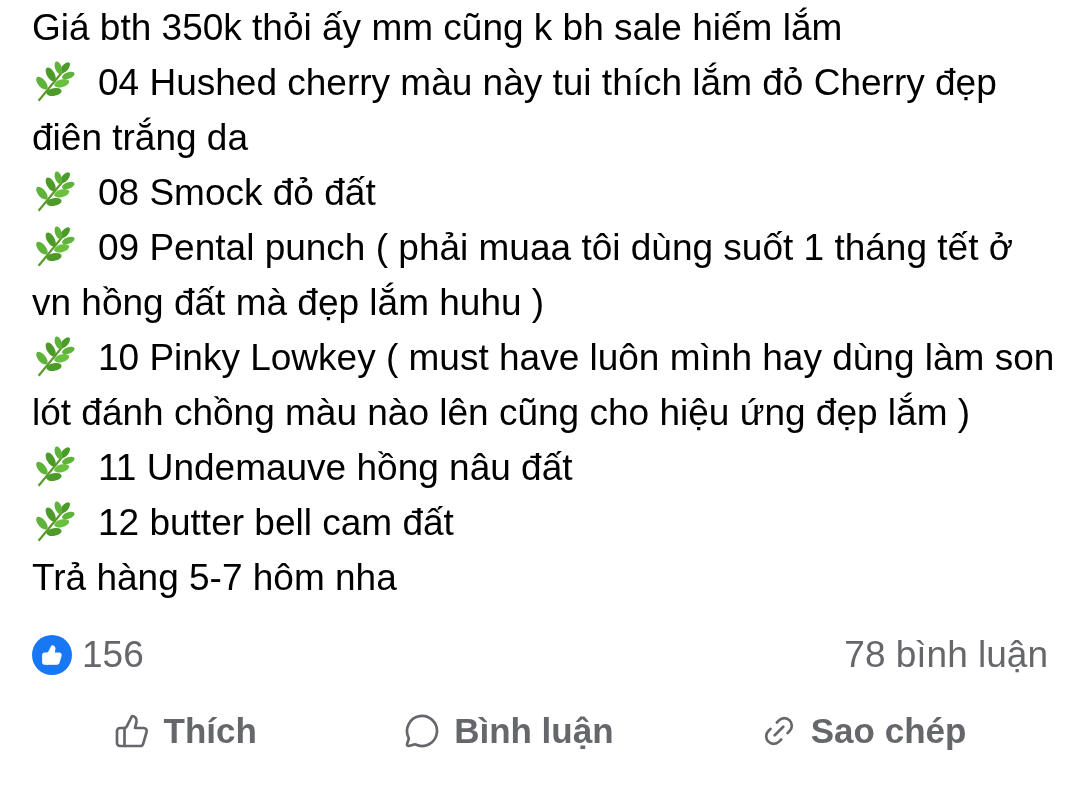 The width and height of the screenshot is (1080, 808). Describe the element at coordinates (113, 655) in the screenshot. I see `like-count: 156` at that location.